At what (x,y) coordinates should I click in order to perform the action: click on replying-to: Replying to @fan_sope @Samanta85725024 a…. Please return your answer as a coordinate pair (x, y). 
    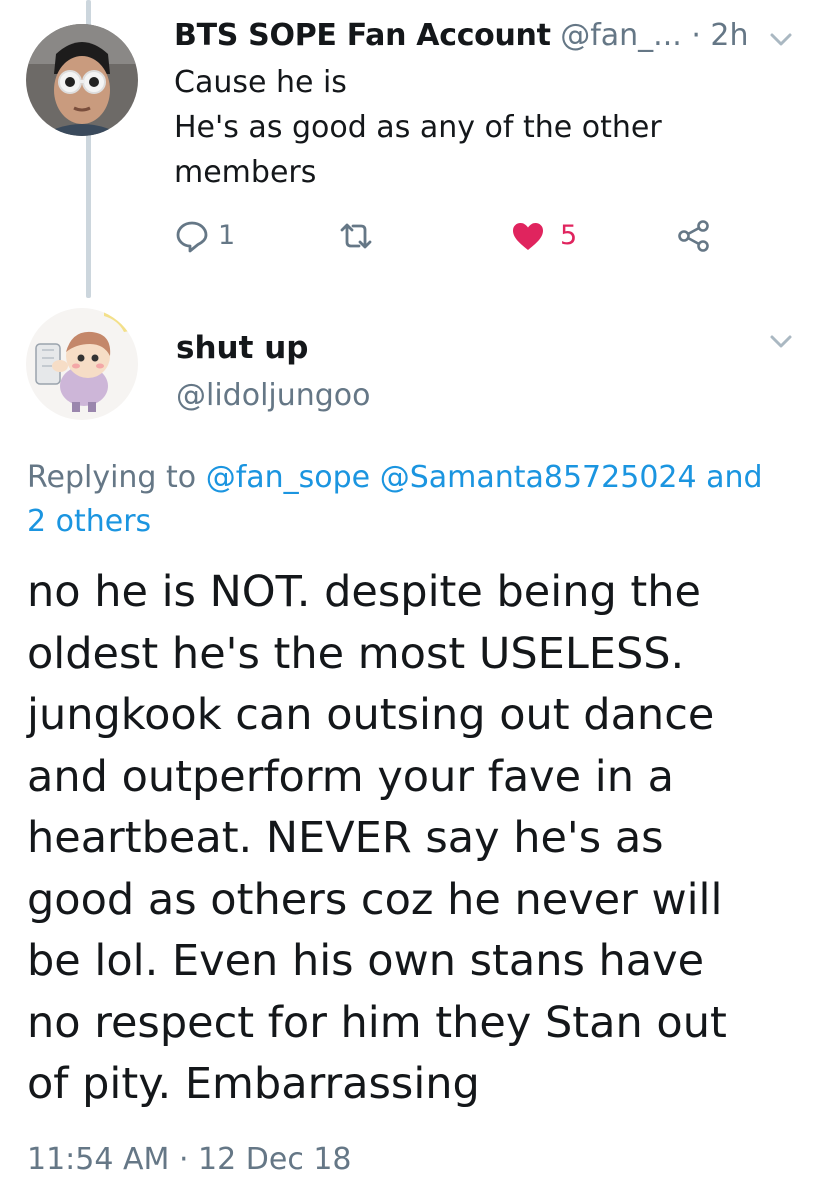
    Looking at the image, I should click on (412, 500).